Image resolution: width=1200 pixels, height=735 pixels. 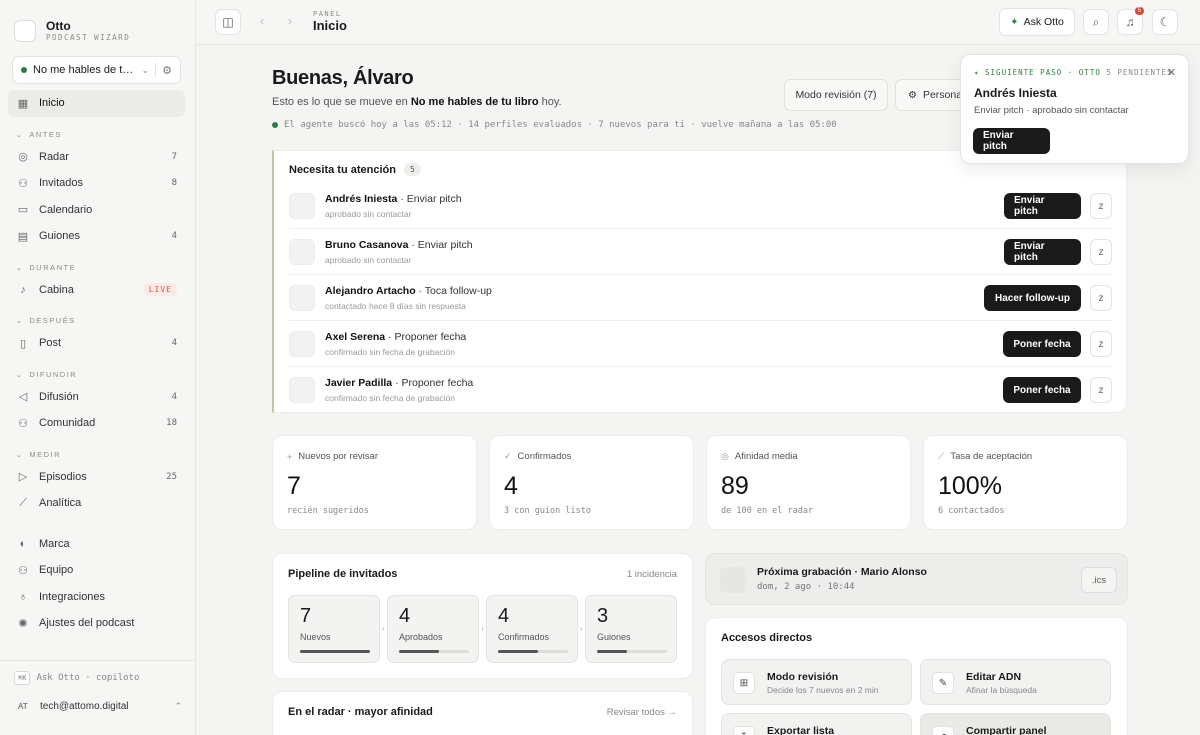 I want to click on community-icon: ⚇, so click(x=23, y=423).